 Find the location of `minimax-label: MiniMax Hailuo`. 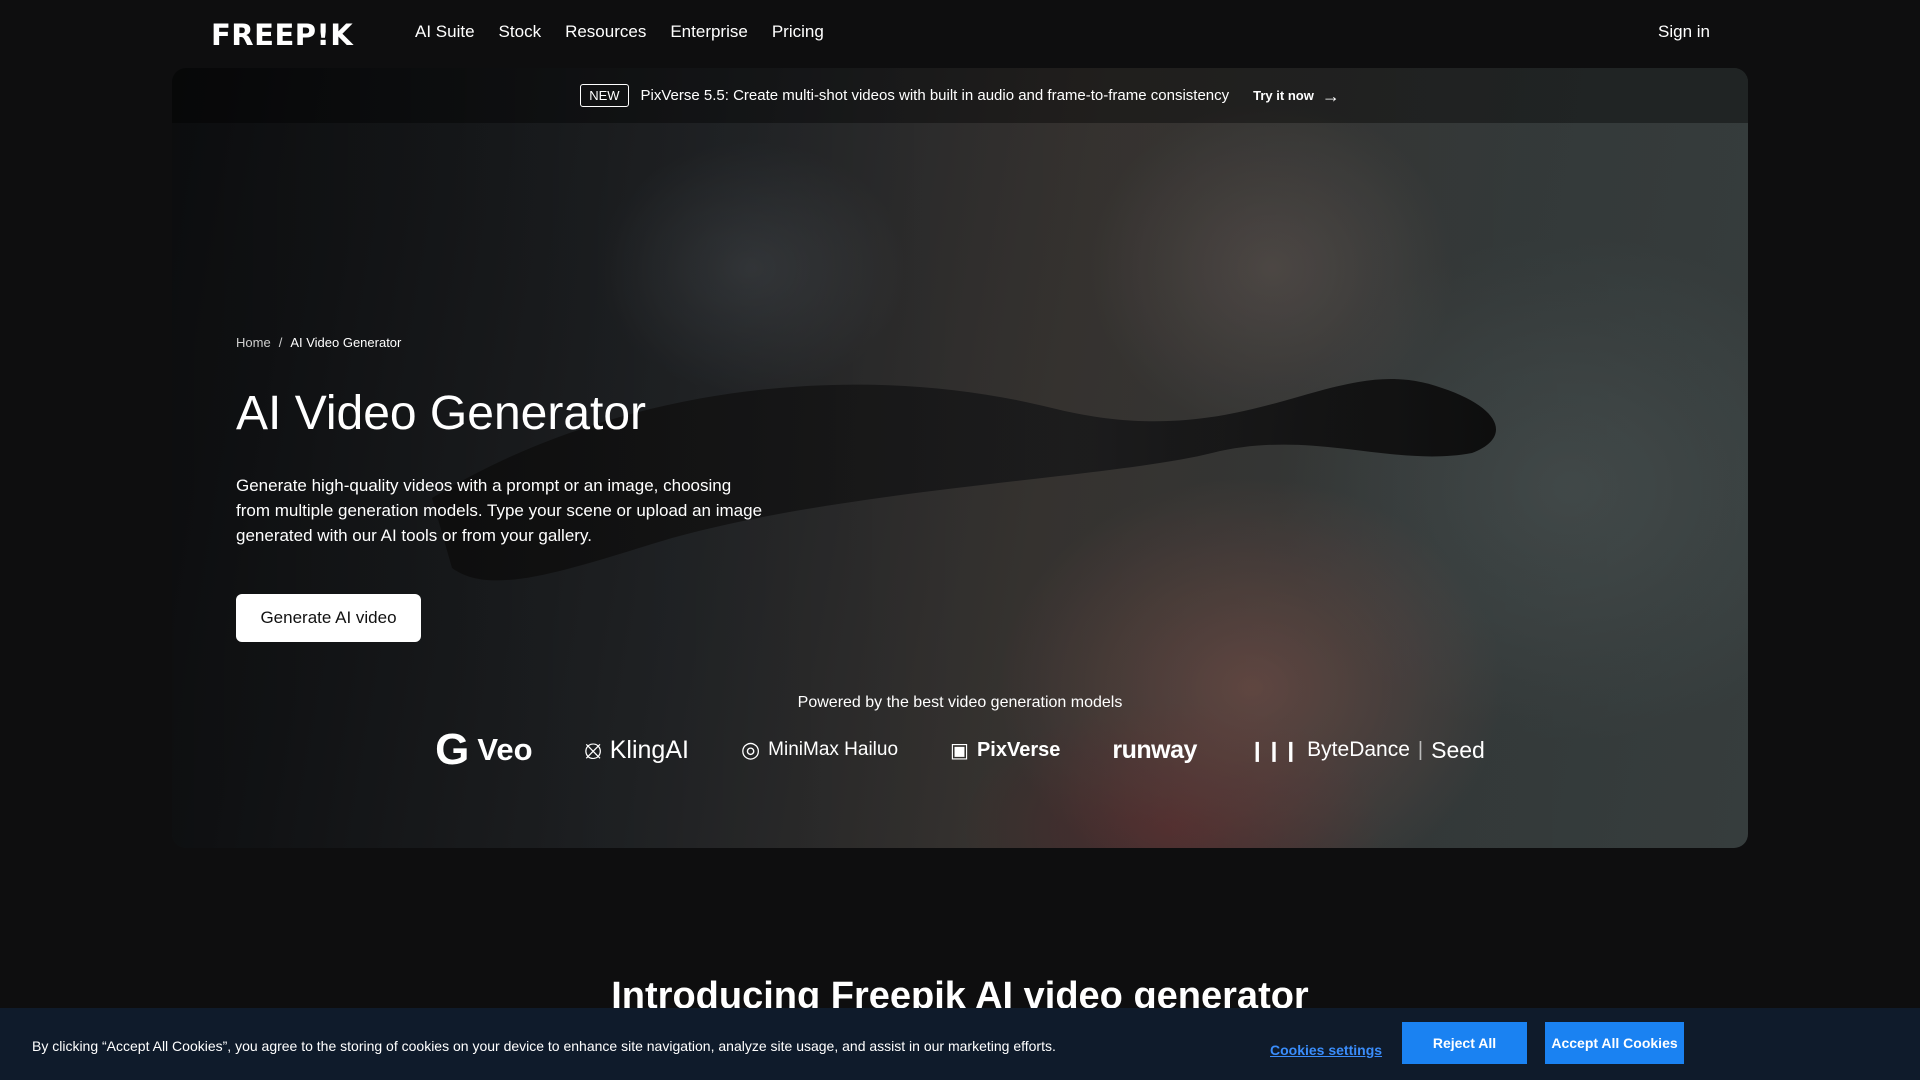

minimax-label: MiniMax Hailuo is located at coordinates (833, 749).